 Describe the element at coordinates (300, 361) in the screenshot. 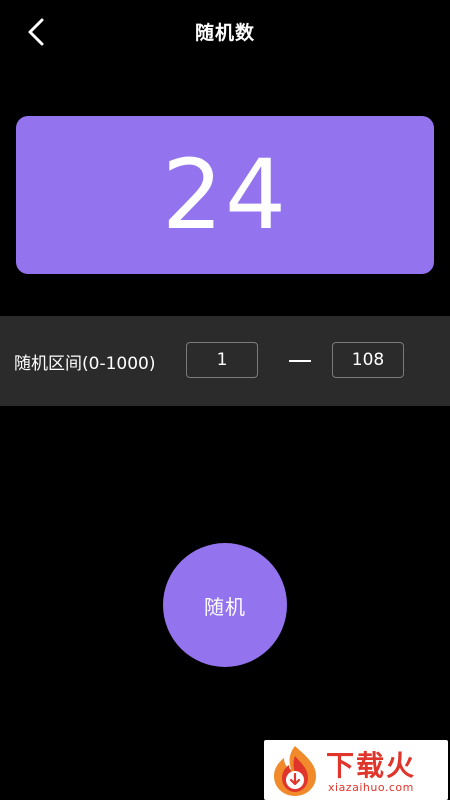

I see `range-separator` at that location.